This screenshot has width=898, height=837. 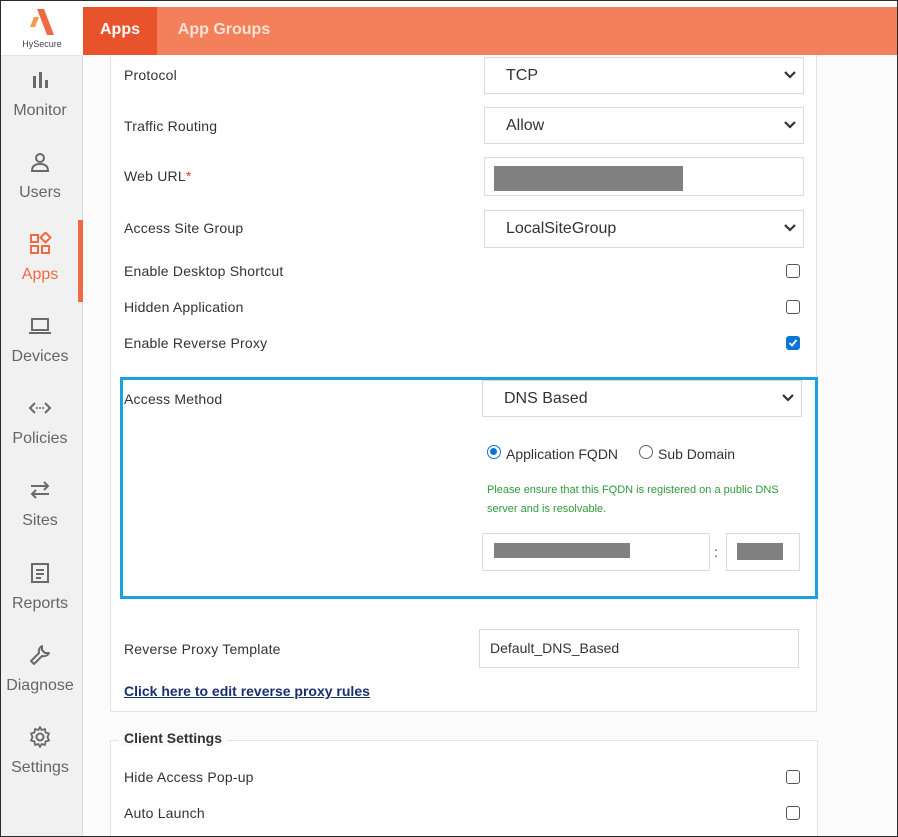 I want to click on client-settings-title: Client Settings, so click(x=173, y=738).